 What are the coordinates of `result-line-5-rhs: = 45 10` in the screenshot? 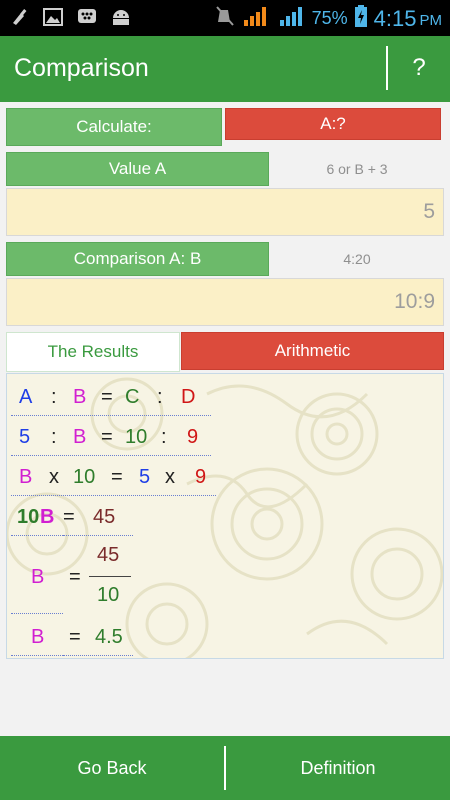 It's located at (98, 577).